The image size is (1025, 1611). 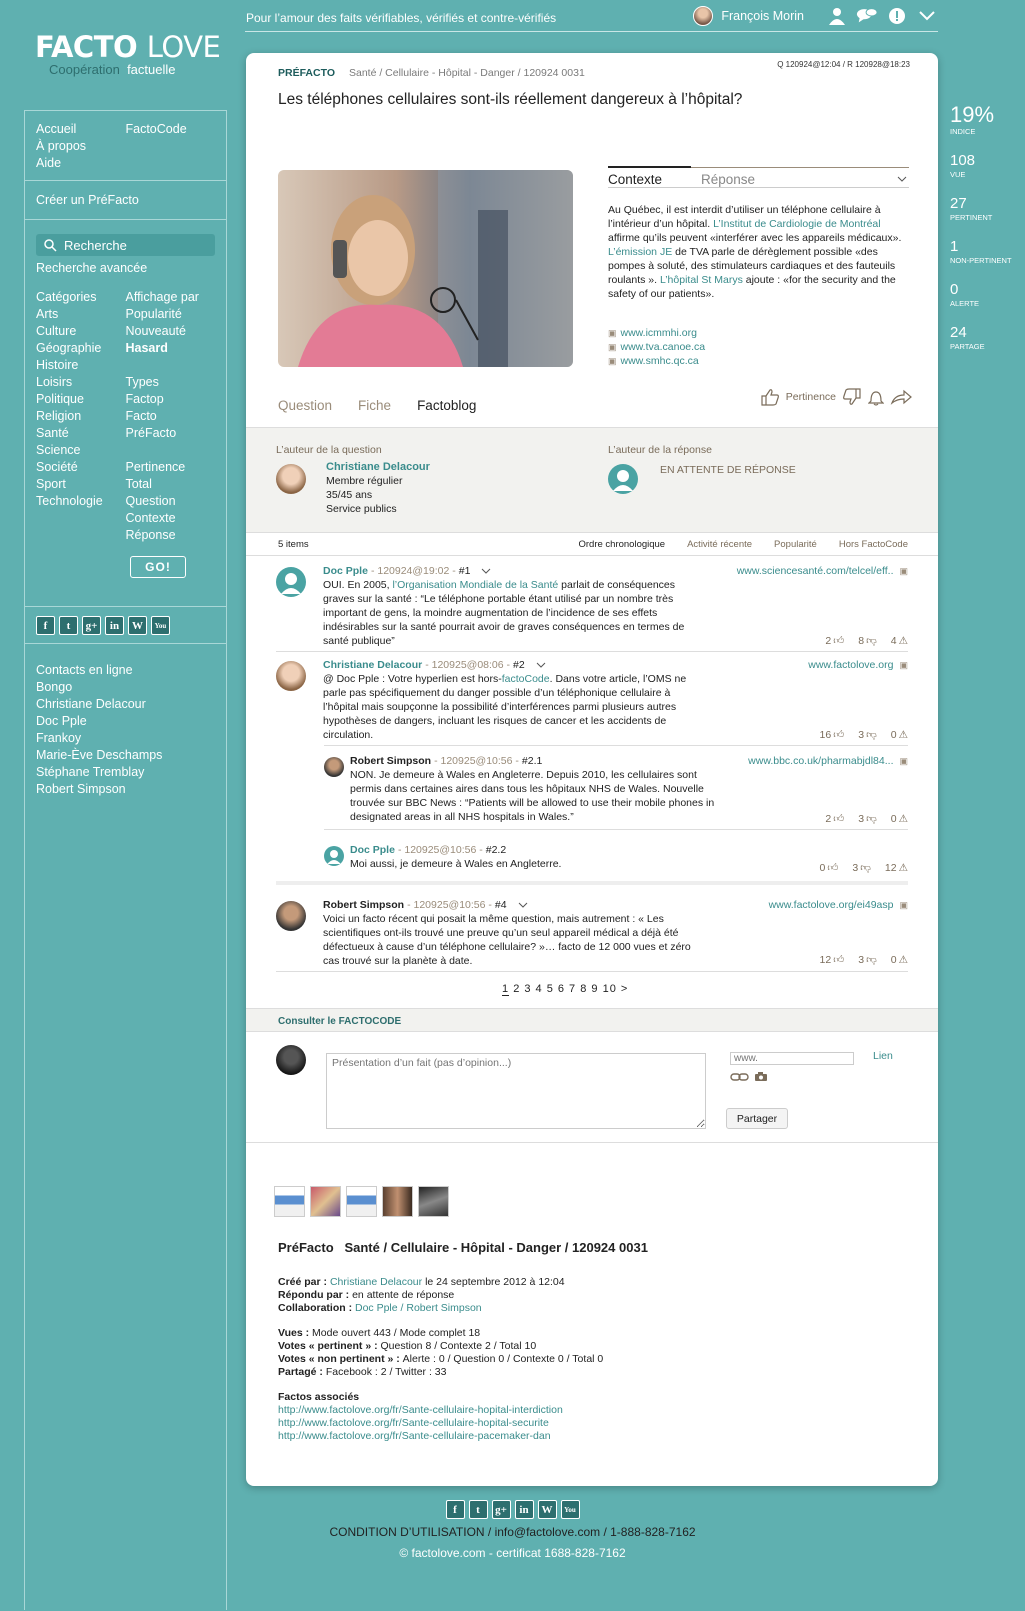 I want to click on category-item: Loisirs, so click(x=81, y=382).